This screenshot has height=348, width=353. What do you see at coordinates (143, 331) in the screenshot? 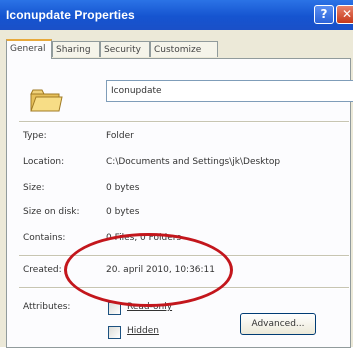
I see `hidden-label: Hidden` at bounding box center [143, 331].